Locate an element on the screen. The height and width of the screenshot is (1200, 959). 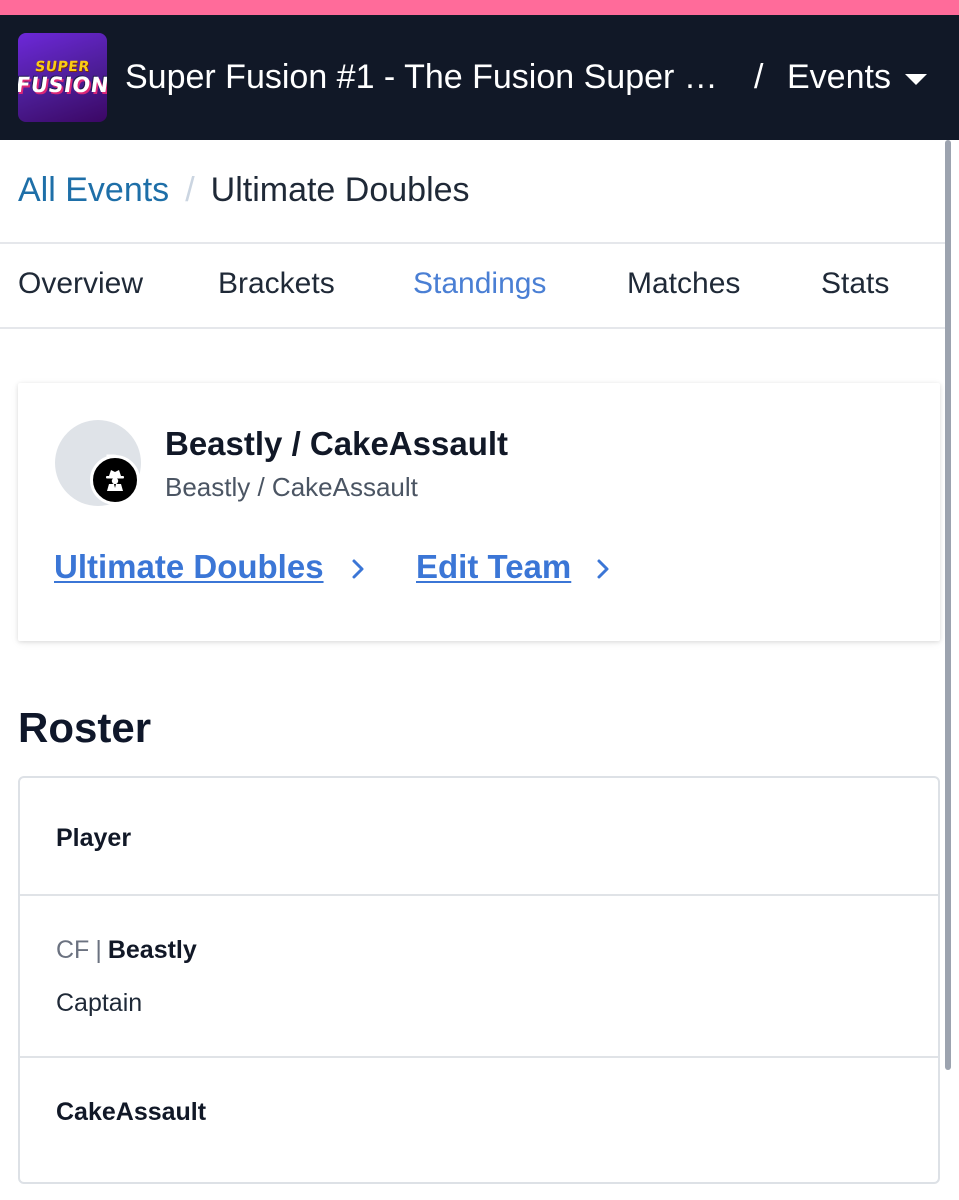
events-dropdown-label: Events is located at coordinates (839, 77).